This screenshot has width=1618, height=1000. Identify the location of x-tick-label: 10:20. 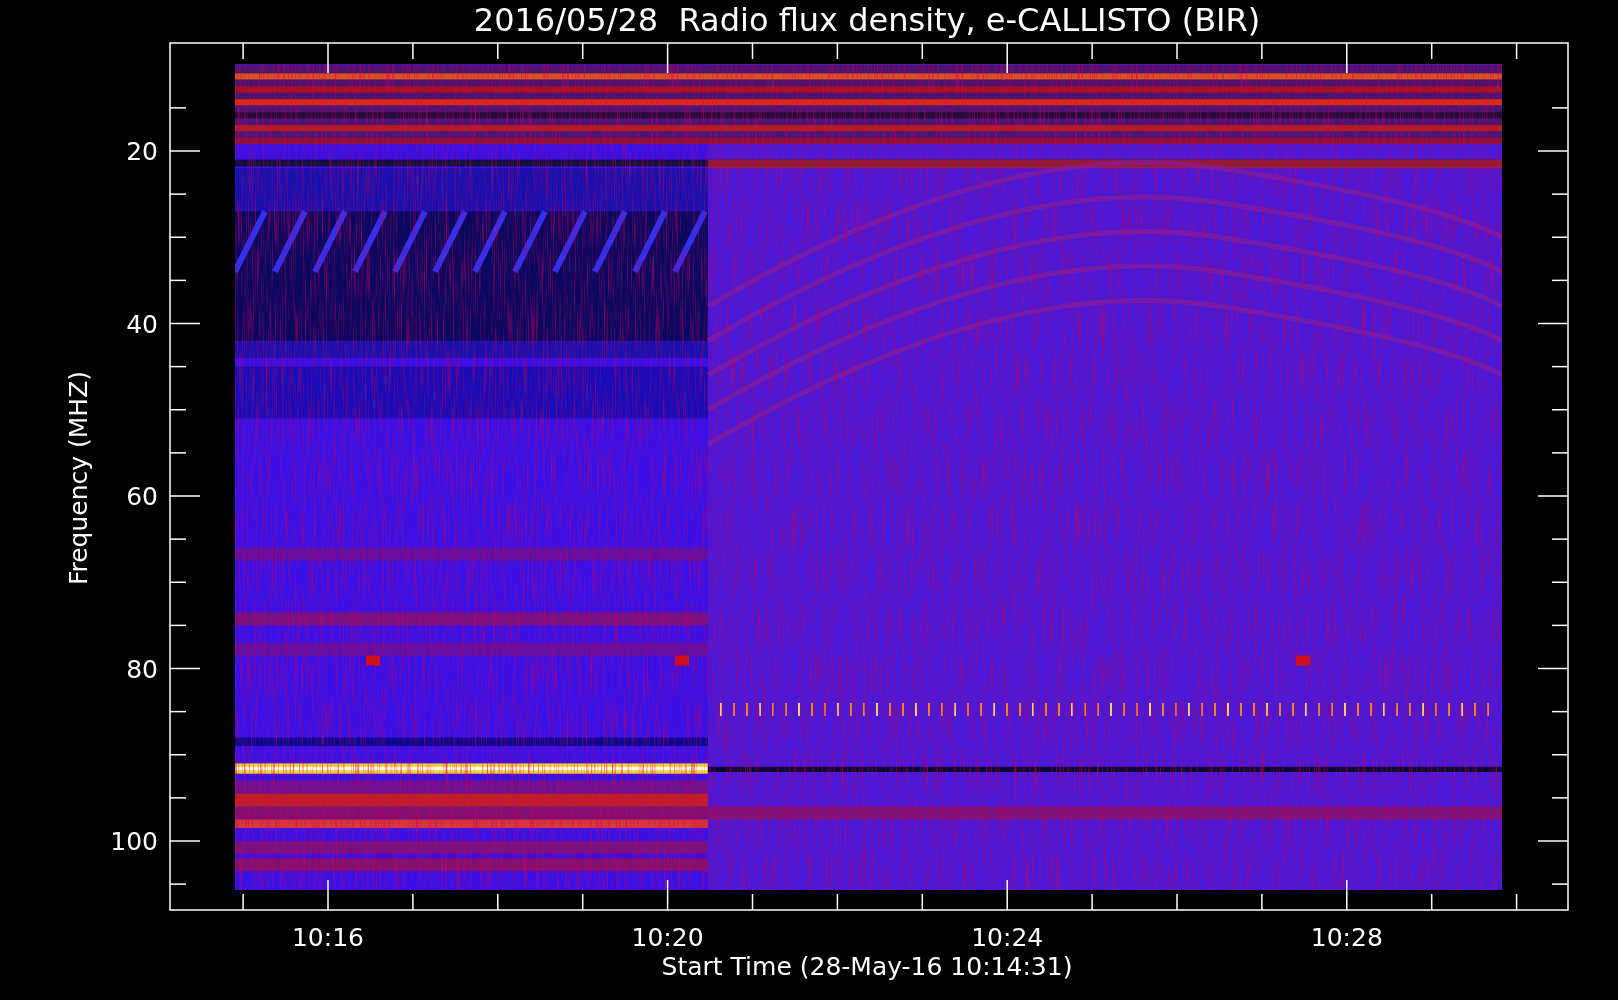
(667, 937).